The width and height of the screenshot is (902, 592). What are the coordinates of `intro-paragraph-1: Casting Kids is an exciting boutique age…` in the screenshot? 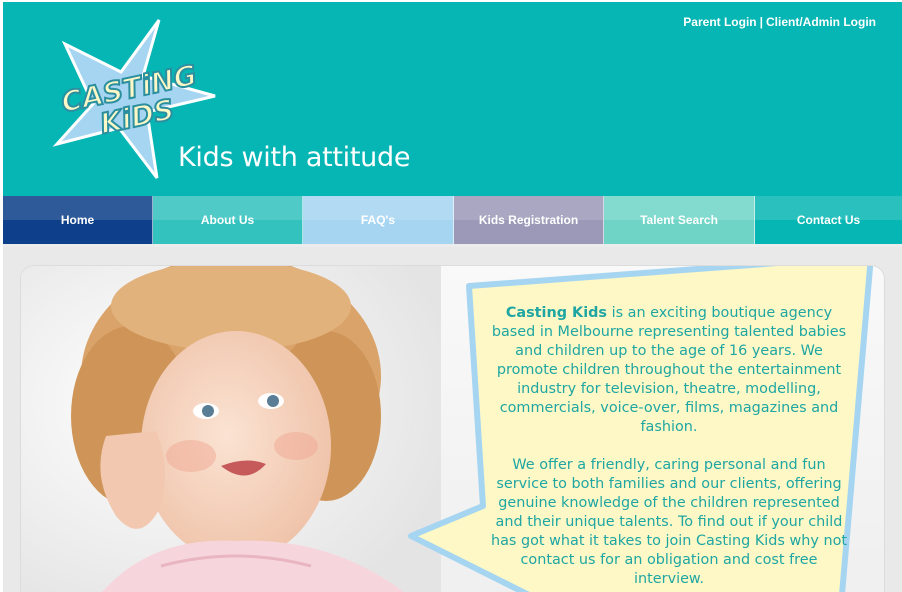 It's located at (669, 370).